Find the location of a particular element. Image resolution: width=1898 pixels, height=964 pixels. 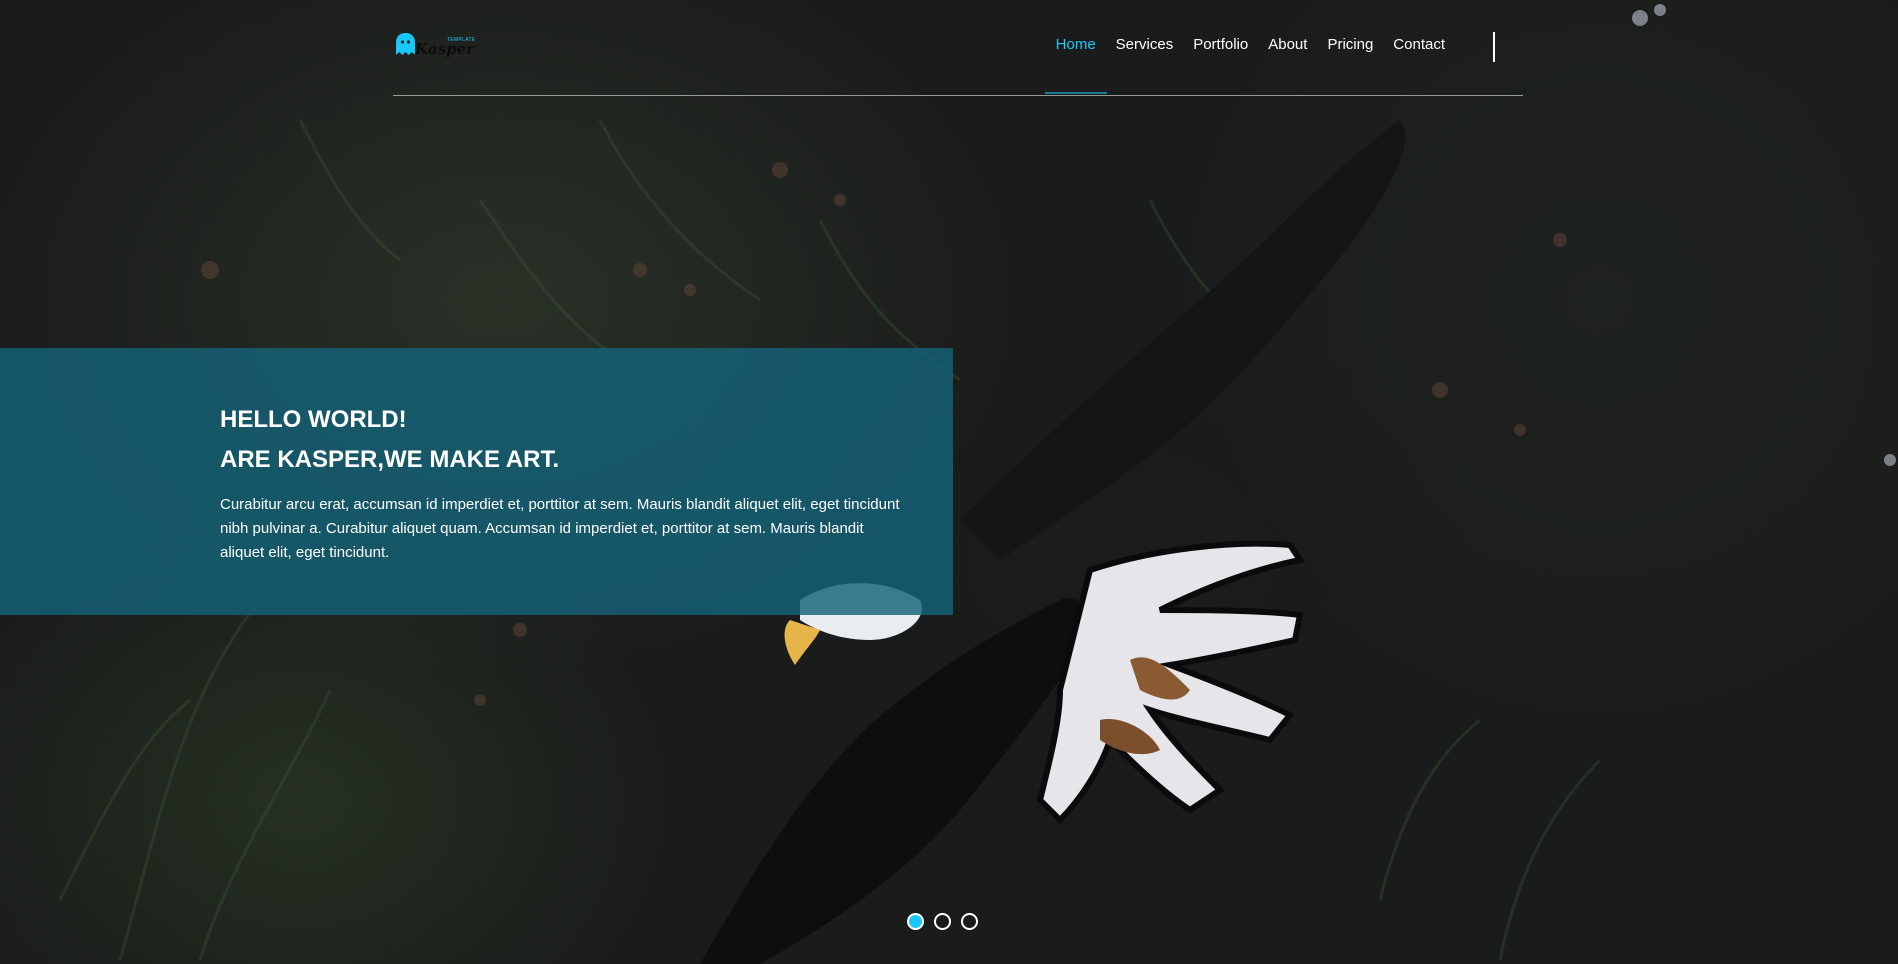

logo-wordmark: Kasper is located at coordinates (445, 49).